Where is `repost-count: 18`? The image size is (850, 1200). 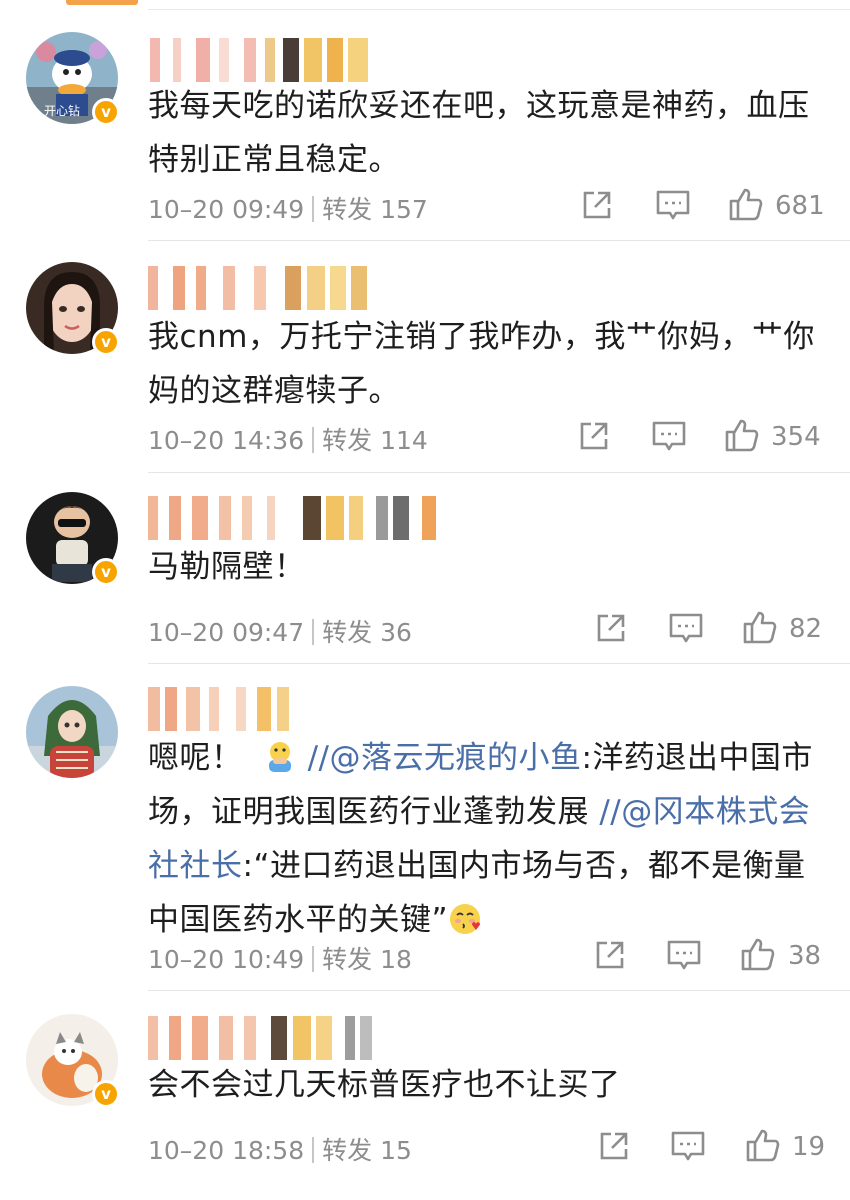
repost-count: 18 is located at coordinates (396, 959).